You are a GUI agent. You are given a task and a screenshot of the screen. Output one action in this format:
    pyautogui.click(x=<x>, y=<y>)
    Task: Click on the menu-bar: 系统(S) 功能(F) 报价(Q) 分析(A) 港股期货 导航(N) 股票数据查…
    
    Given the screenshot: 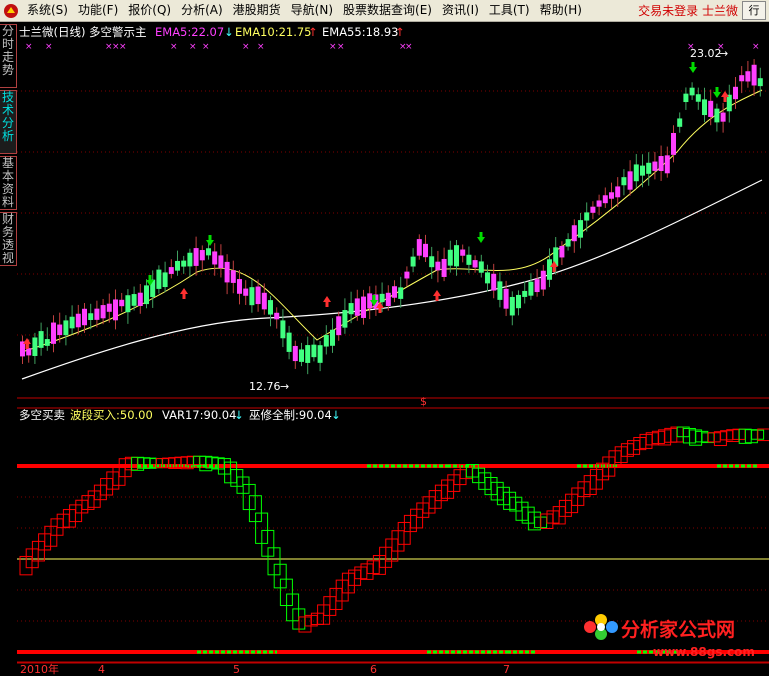 What is the action you would take?
    pyautogui.click(x=384, y=11)
    